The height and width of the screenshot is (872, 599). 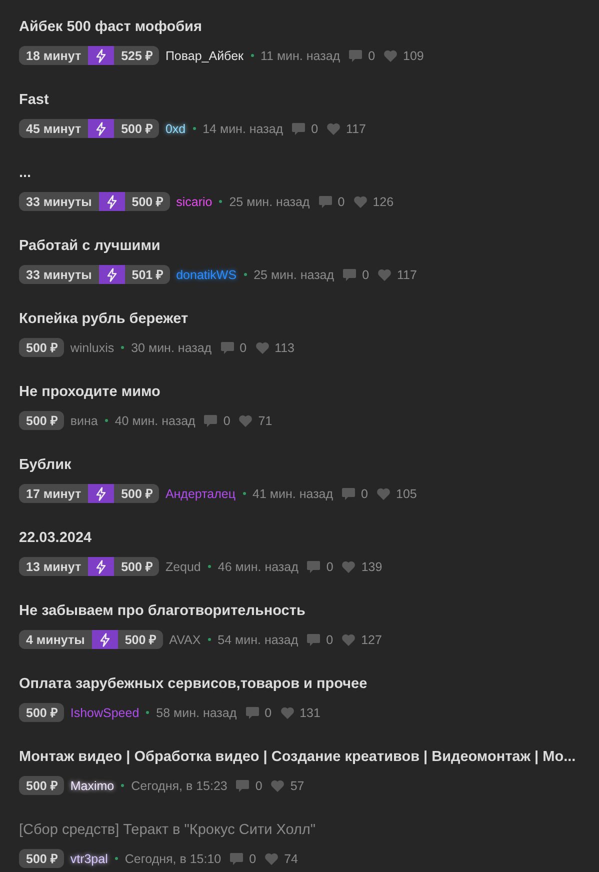 What do you see at coordinates (34, 100) in the screenshot?
I see `thread-title: Fast` at bounding box center [34, 100].